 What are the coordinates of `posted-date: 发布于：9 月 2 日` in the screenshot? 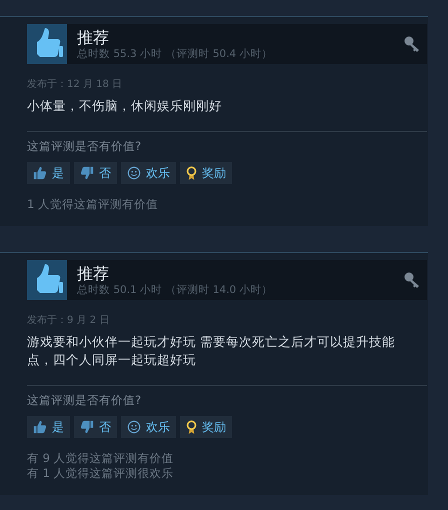 It's located at (68, 321).